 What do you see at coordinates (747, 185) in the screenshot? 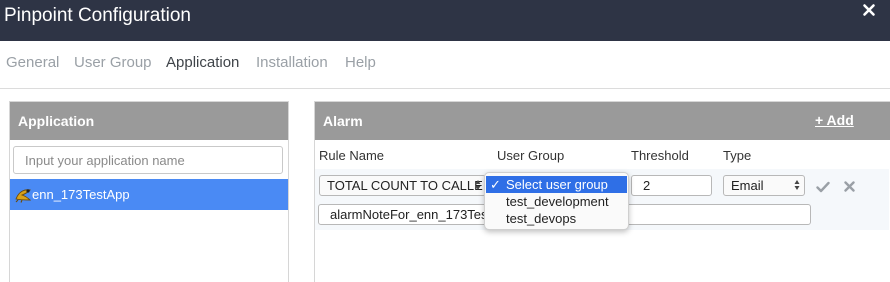
I see `type-value: Email` at bounding box center [747, 185].